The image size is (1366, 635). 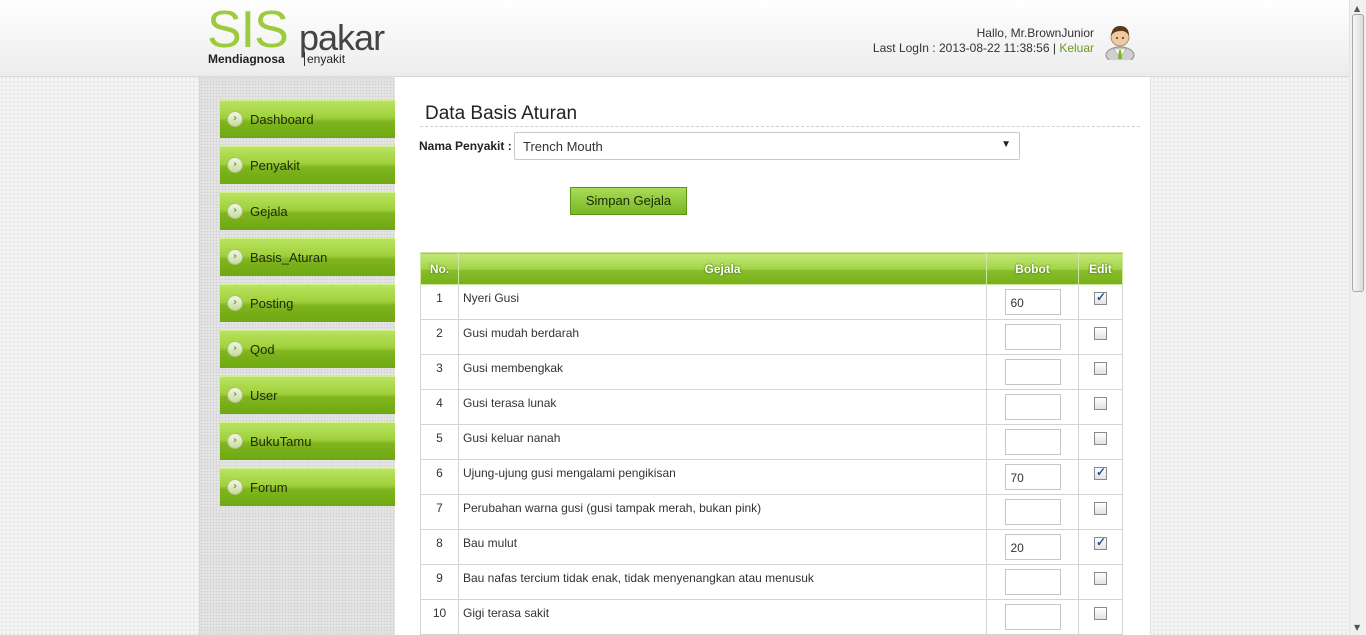 I want to click on row-number: 8, so click(x=439, y=547).